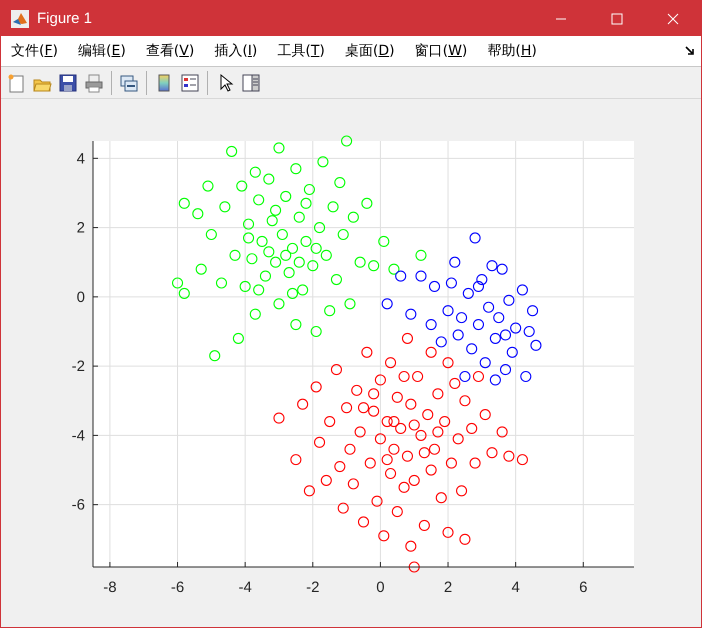  Describe the element at coordinates (301, 51) in the screenshot. I see `menu-item: 工具(T)` at that location.